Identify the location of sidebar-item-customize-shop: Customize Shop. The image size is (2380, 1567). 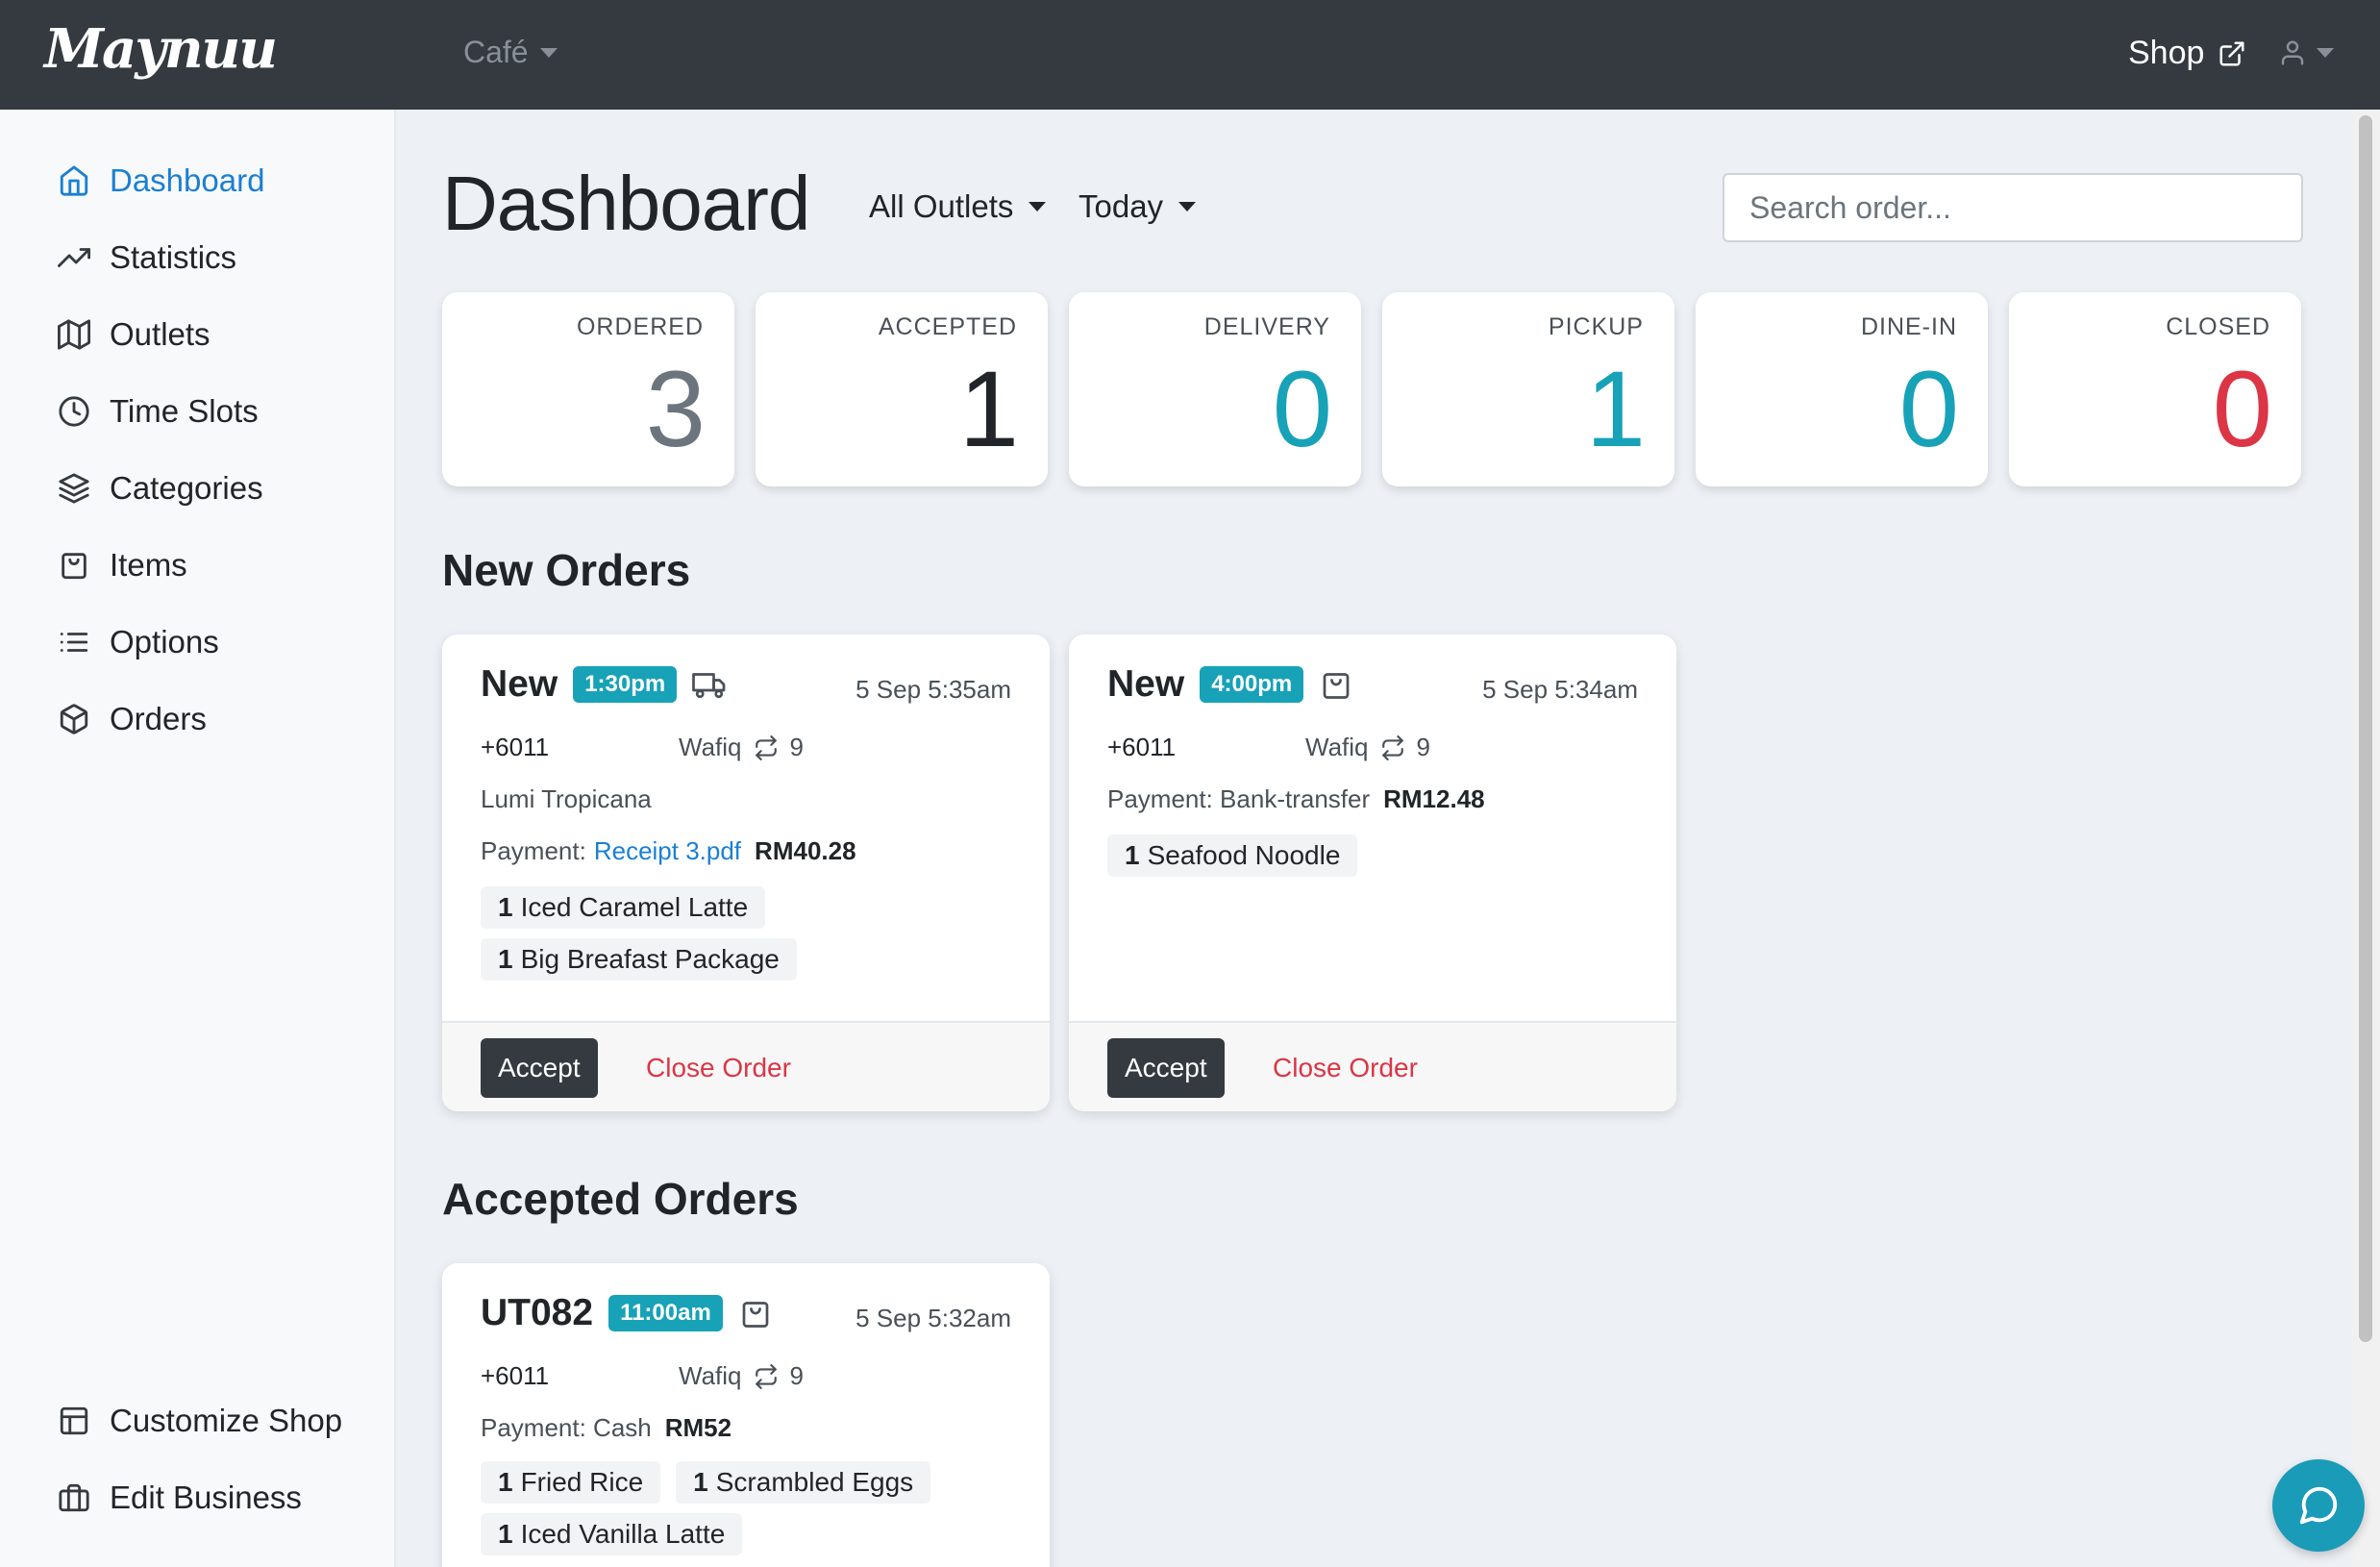
(200, 1421).